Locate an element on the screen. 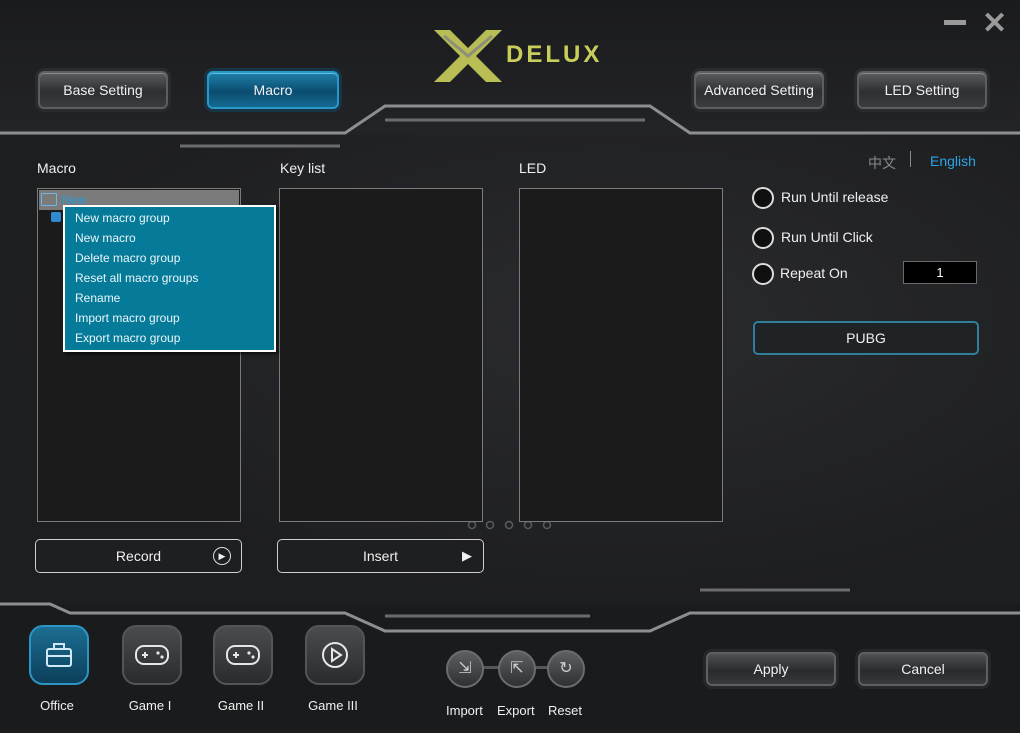 The width and height of the screenshot is (1020, 733). play-icon: ▶ is located at coordinates (467, 555).